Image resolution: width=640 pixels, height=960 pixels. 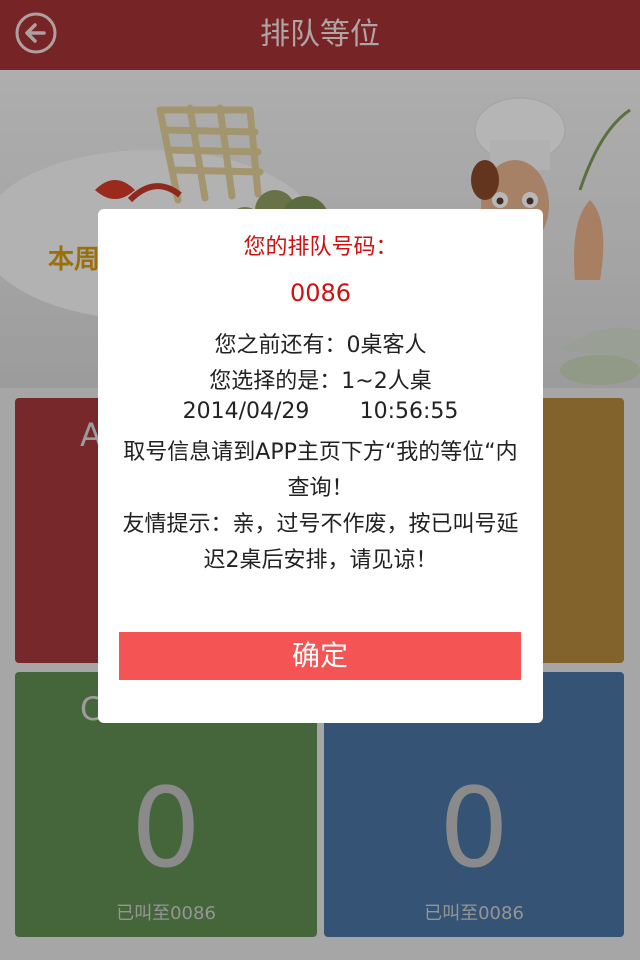 I want to click on dialog-title: 您的排队号码：, so click(x=320, y=247).